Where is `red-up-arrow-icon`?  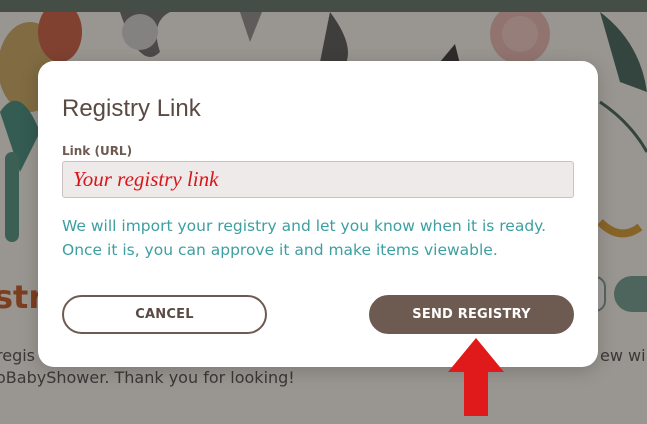
red-up-arrow-icon is located at coordinates (476, 377).